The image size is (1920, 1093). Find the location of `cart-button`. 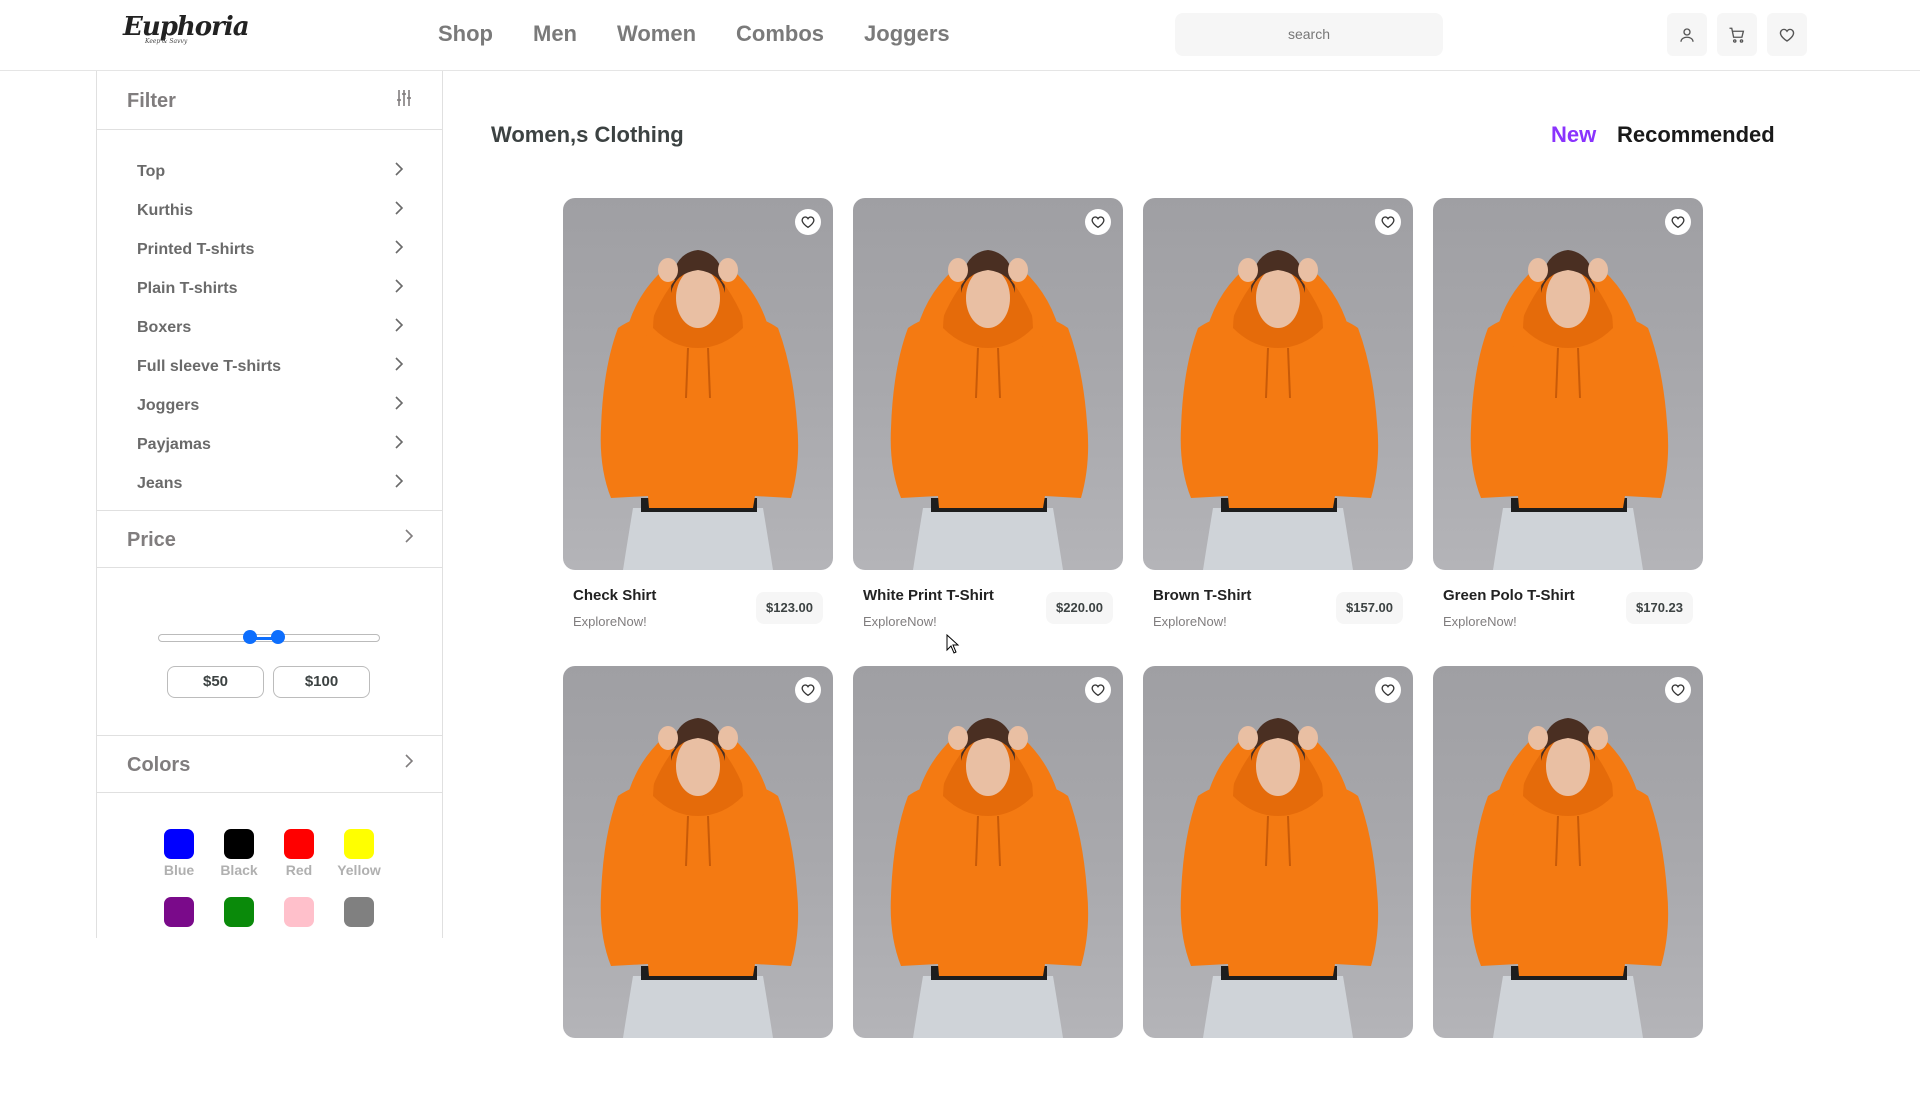

cart-button is located at coordinates (1737, 34).